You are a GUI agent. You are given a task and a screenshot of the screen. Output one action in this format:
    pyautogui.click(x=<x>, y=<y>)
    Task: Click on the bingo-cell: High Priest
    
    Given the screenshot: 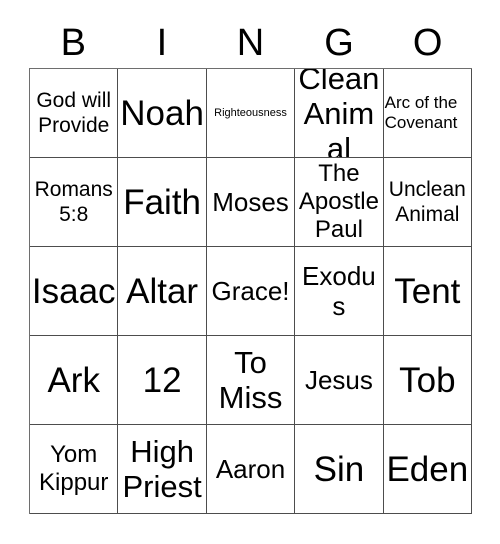 What is the action you would take?
    pyautogui.click(x=162, y=469)
    